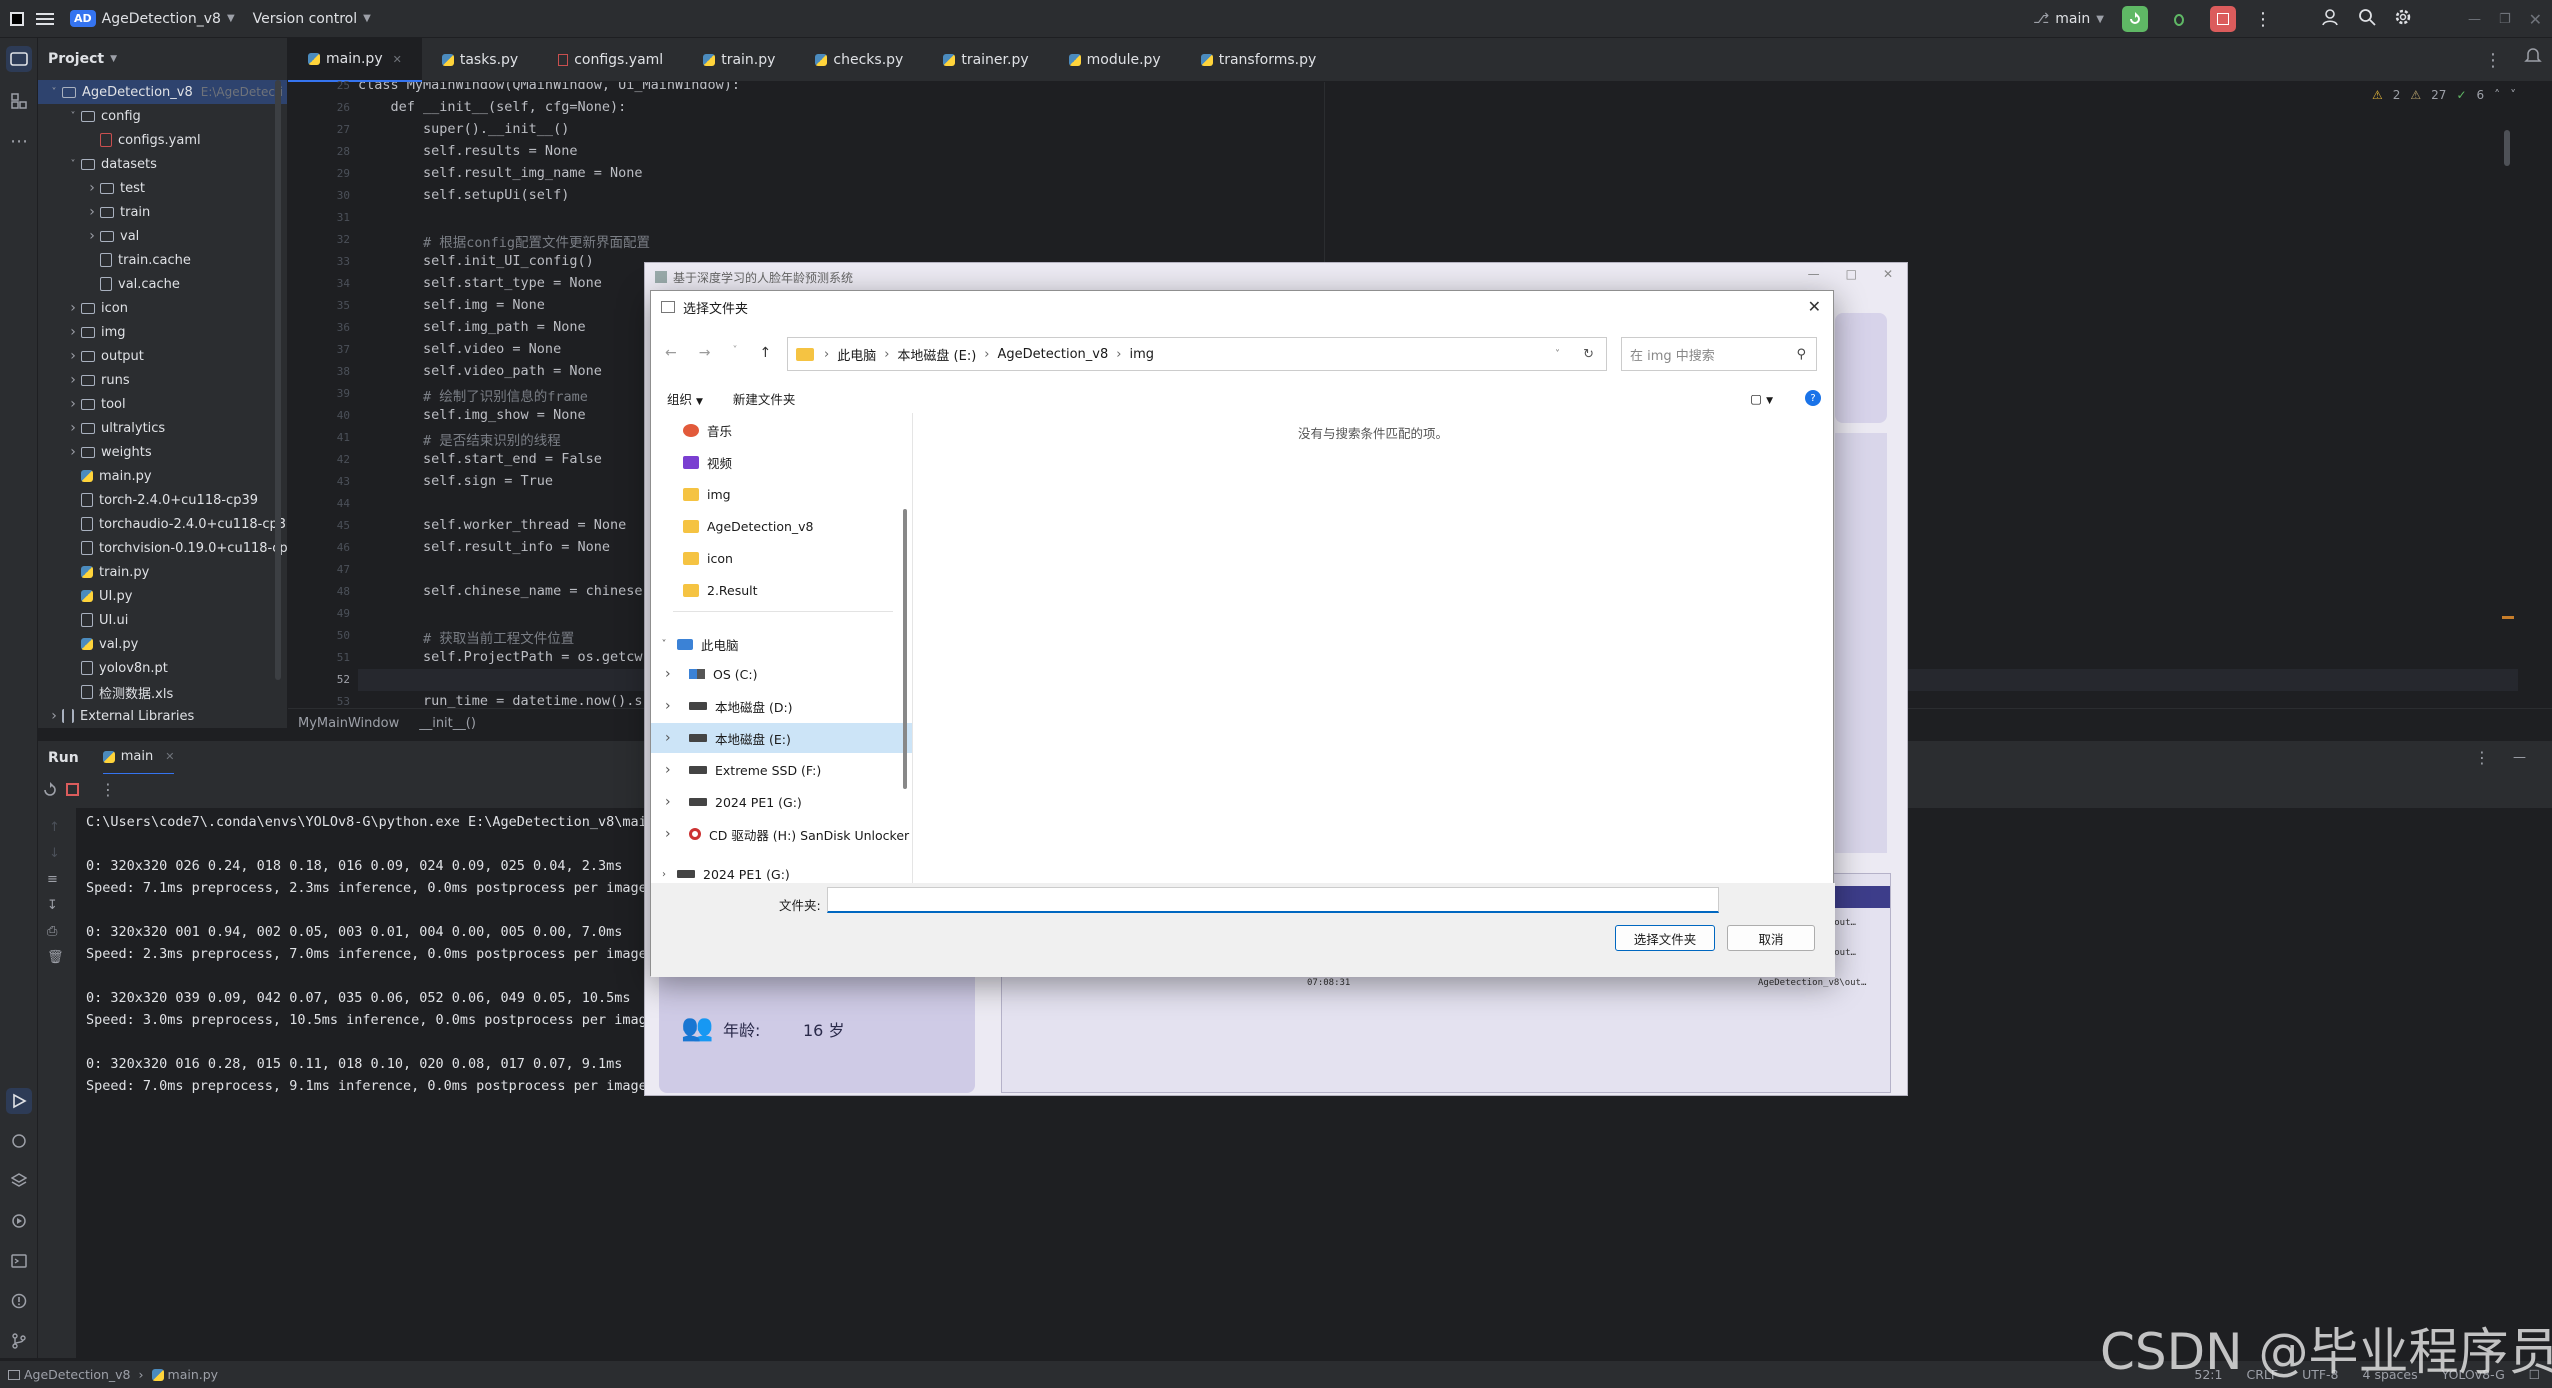 The image size is (2552, 1388). Describe the element at coordinates (19, 1101) in the screenshot. I see `run-tool-icon` at that location.